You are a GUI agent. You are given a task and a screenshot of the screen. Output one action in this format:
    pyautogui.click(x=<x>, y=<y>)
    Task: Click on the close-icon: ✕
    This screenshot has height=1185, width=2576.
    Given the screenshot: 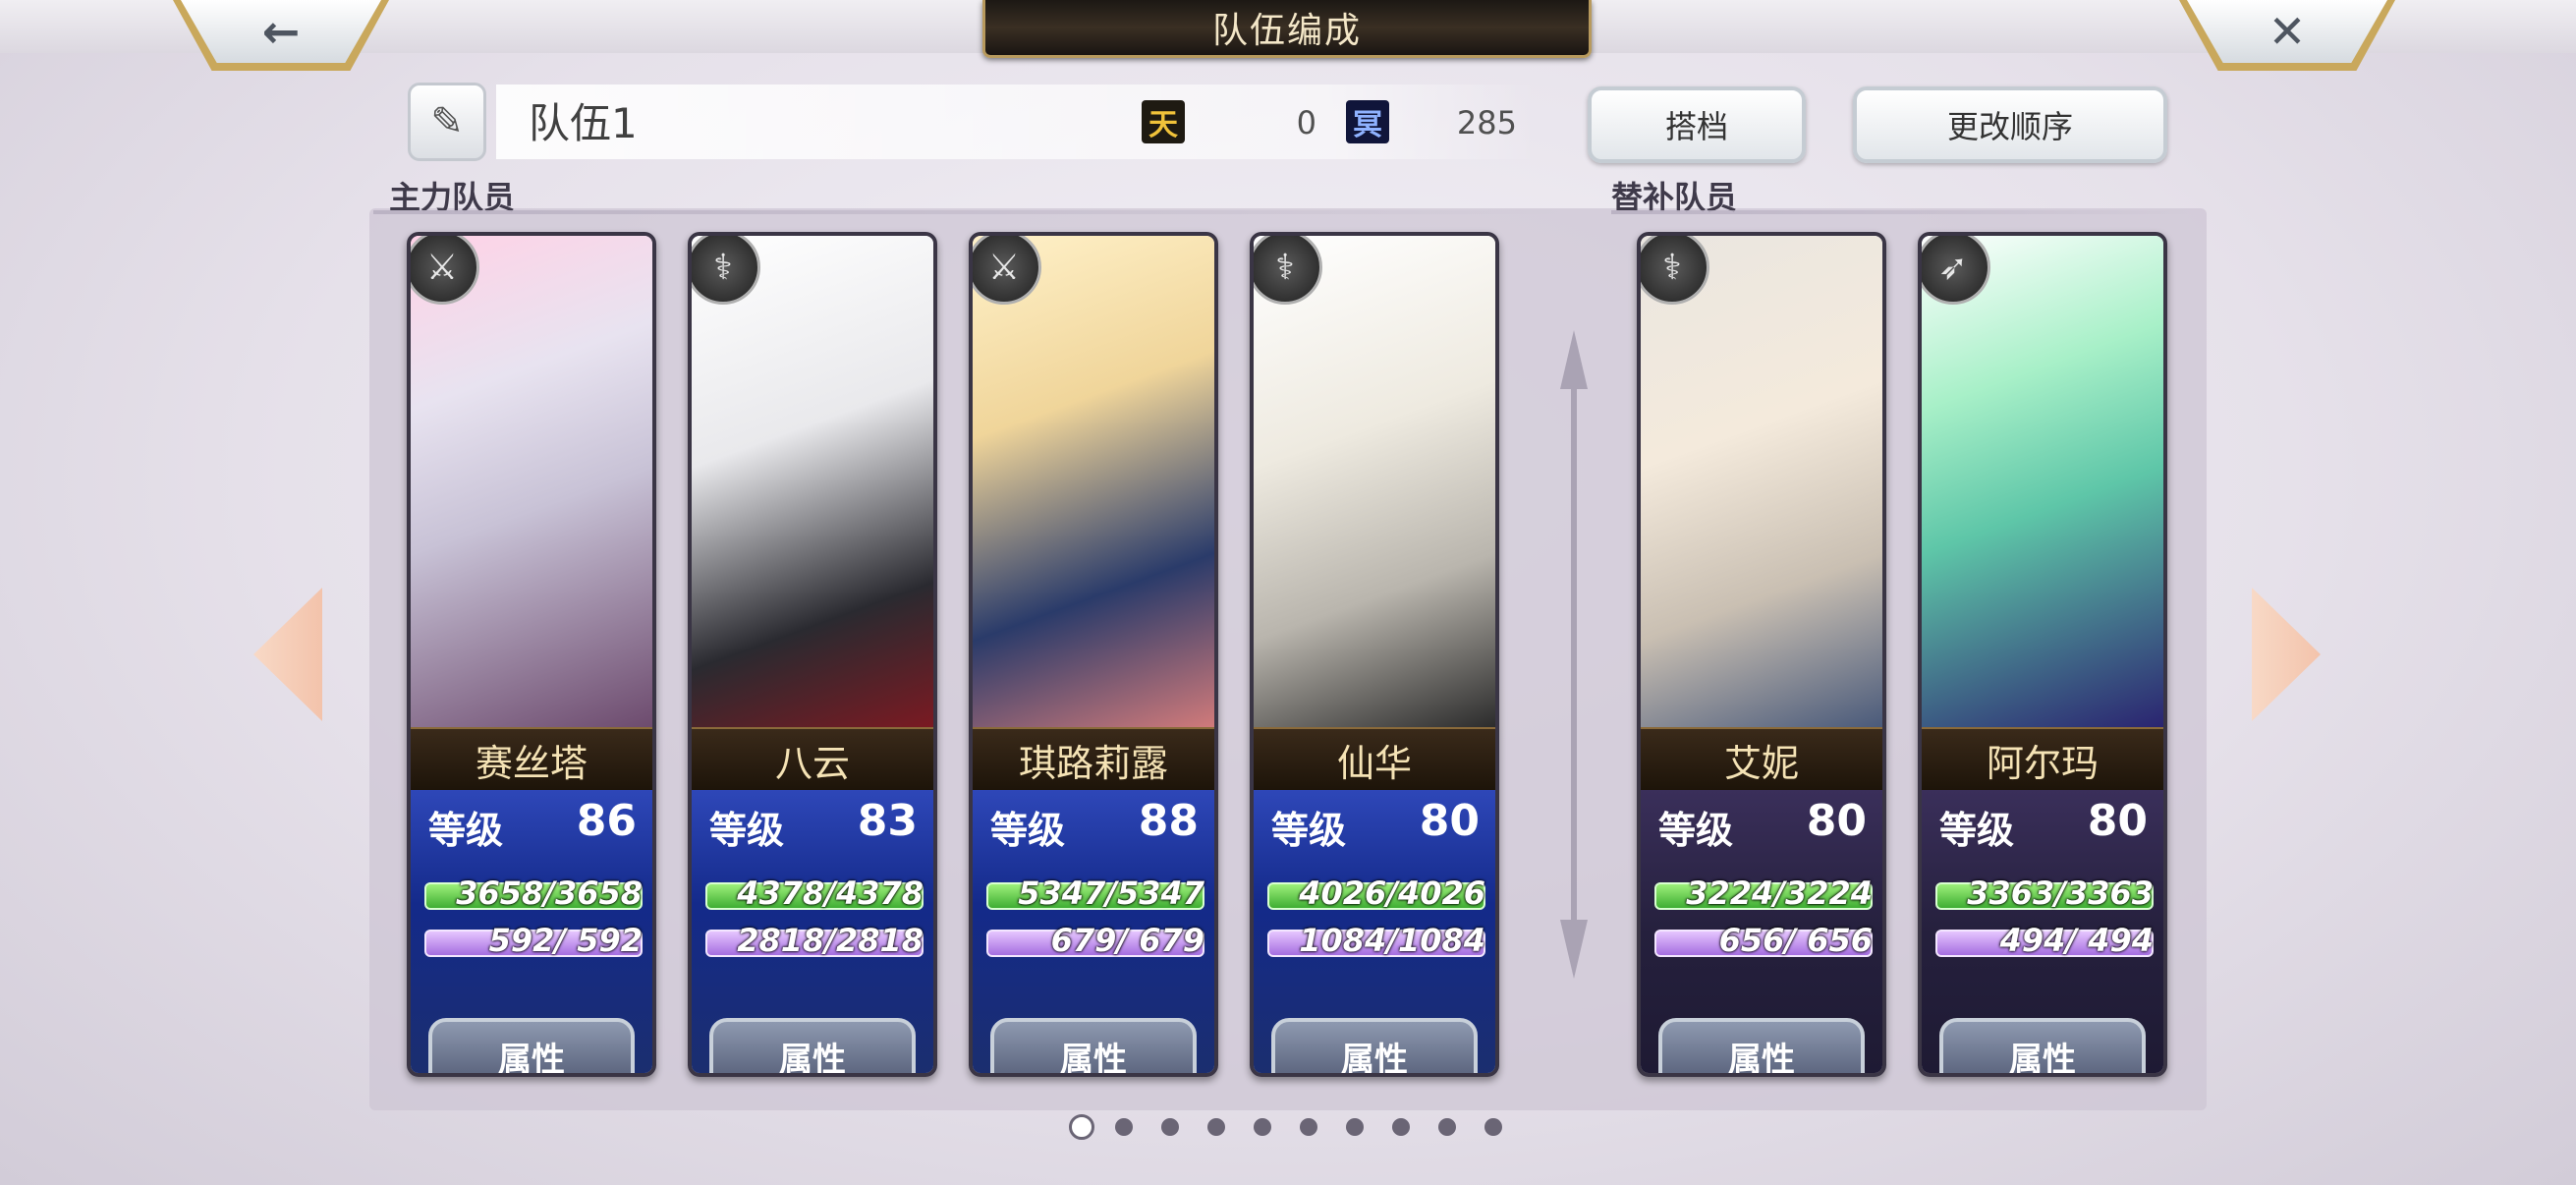 What is the action you would take?
    pyautogui.click(x=2287, y=32)
    